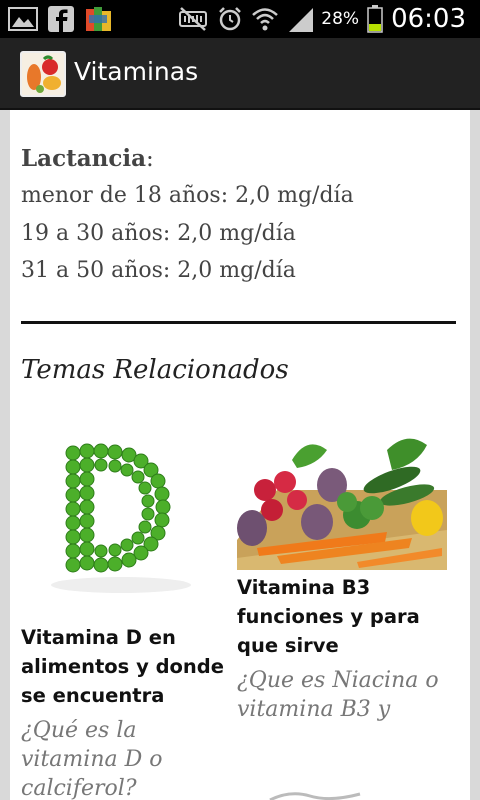  What do you see at coordinates (126, 515) in the screenshot?
I see `vitamin-d-peas-image` at bounding box center [126, 515].